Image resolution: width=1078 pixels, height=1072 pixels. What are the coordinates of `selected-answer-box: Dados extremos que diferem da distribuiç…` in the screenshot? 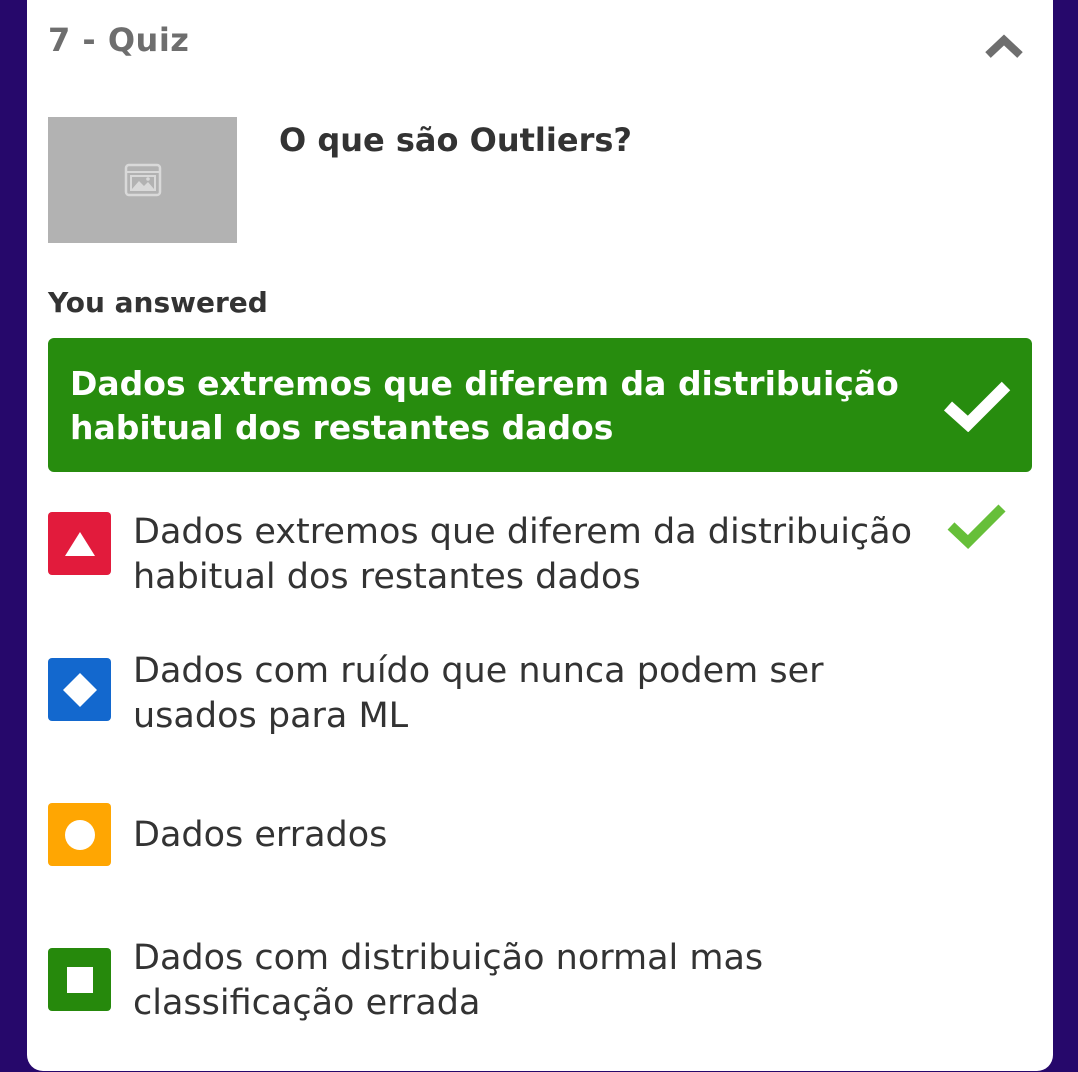 It's located at (540, 405).